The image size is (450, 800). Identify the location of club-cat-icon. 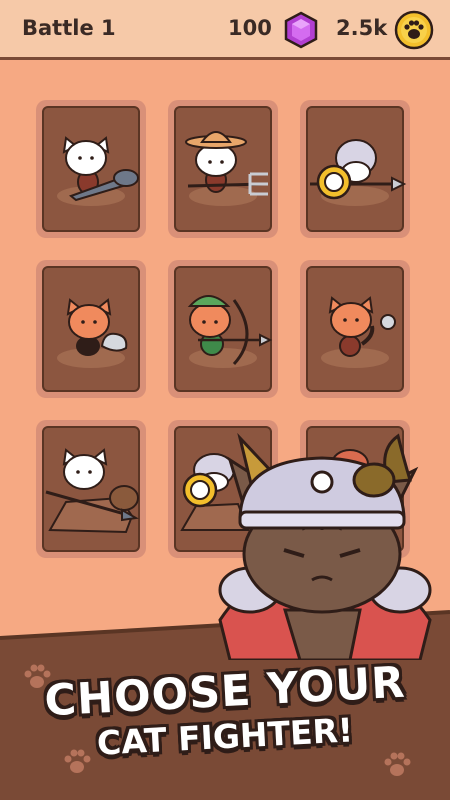
(98, 171).